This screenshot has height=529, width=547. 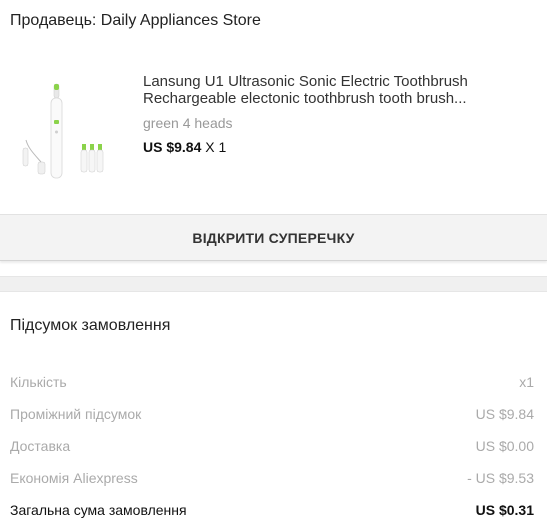 I want to click on summary-row-shipping: Доставка US $0.00, so click(x=272, y=454).